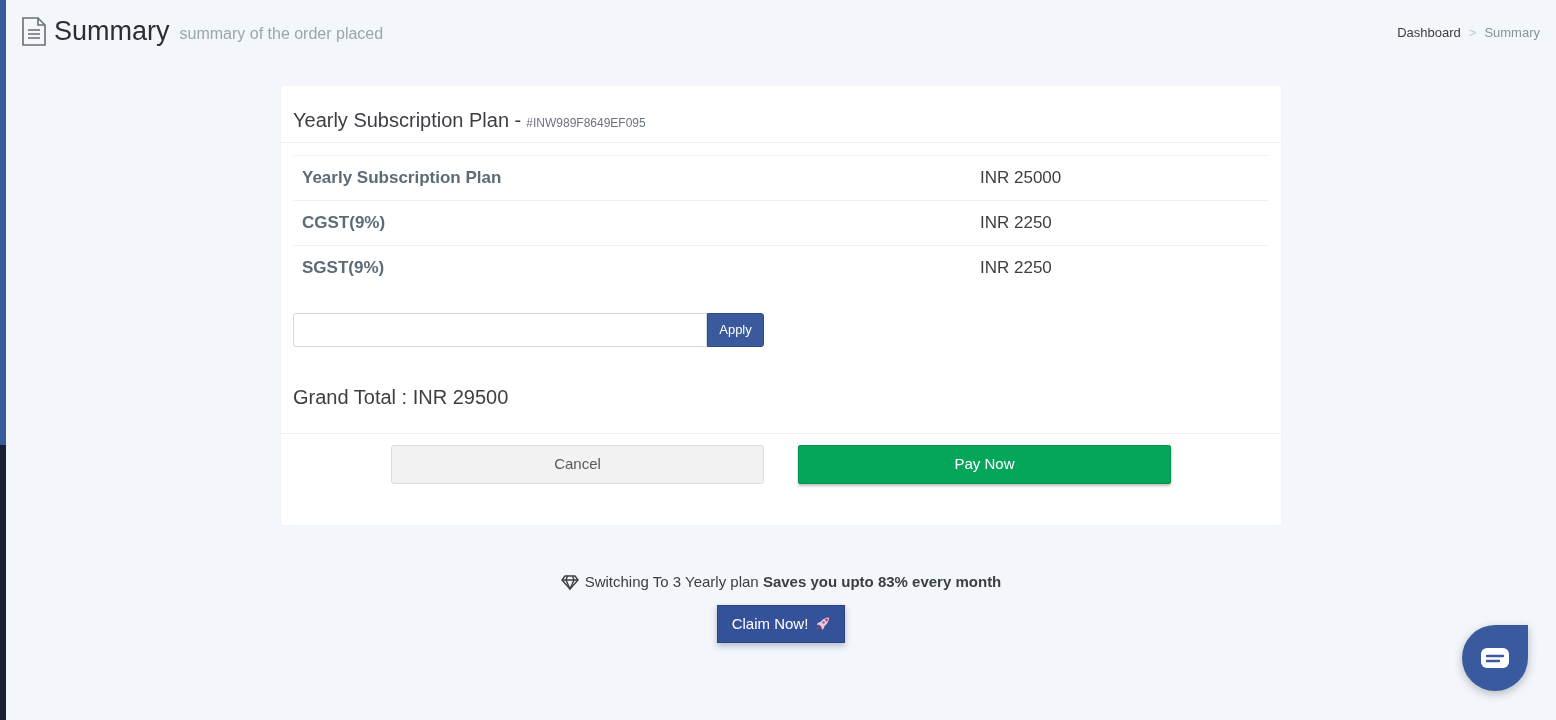 The width and height of the screenshot is (1556, 720). Describe the element at coordinates (586, 123) in the screenshot. I see `order-id: #INW989F8649EF095` at that location.